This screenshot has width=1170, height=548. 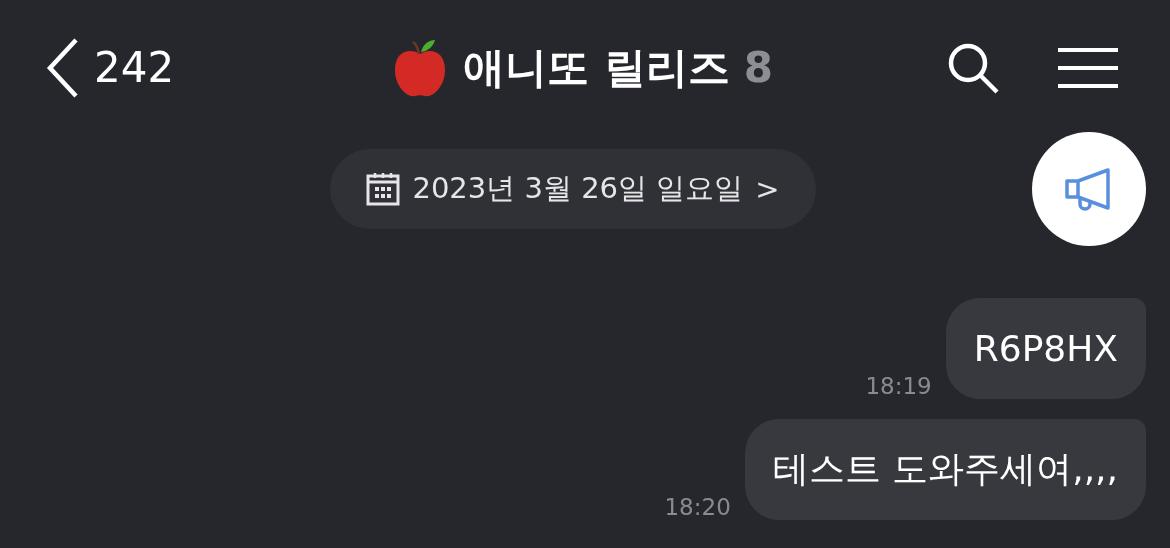 What do you see at coordinates (383, 189) in the screenshot?
I see `calendar-icon` at bounding box center [383, 189].